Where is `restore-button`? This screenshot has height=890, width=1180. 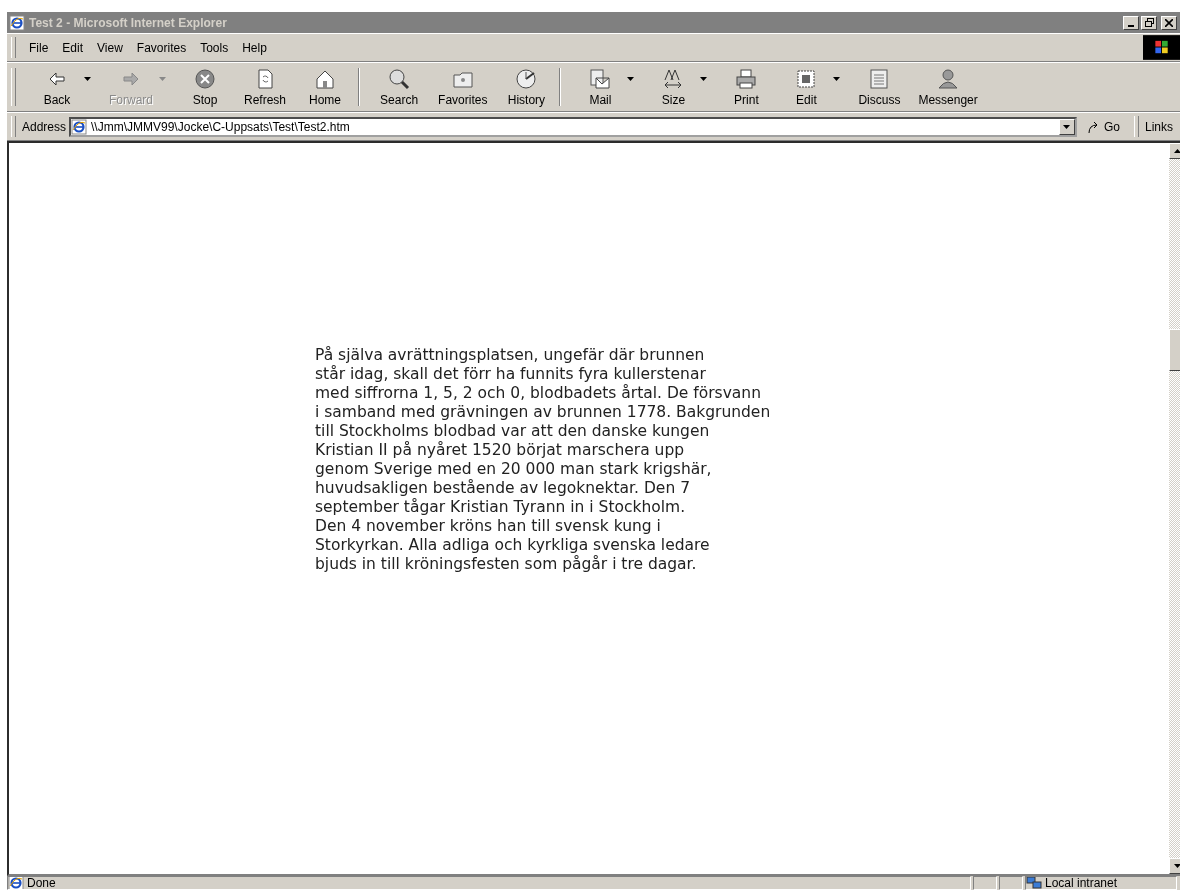
restore-button is located at coordinates (1149, 22).